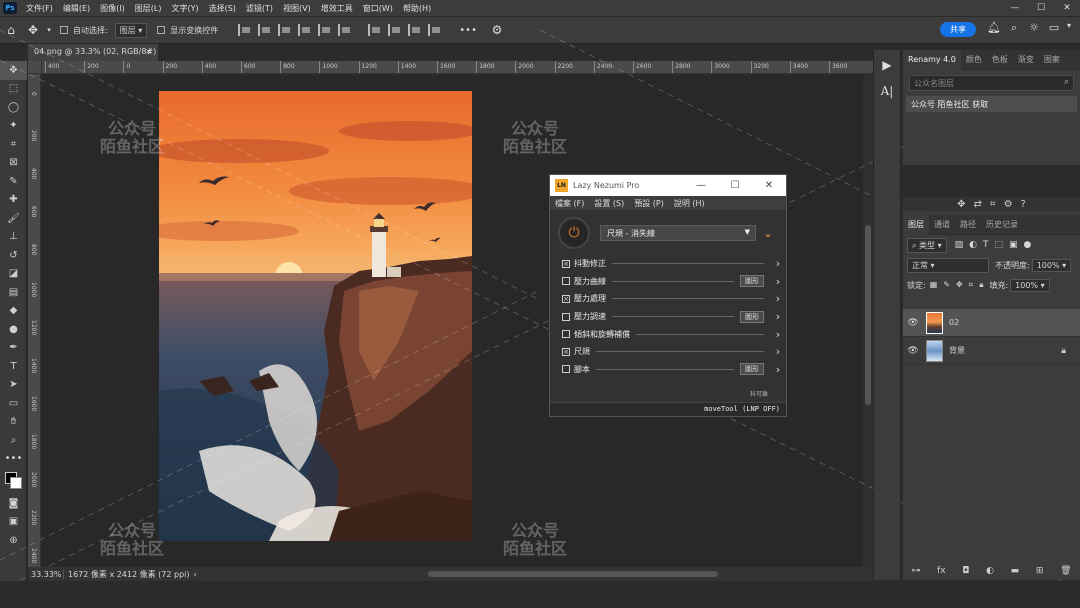  Describe the element at coordinates (265, 30) in the screenshot. I see `align-hcenter-icon` at that location.